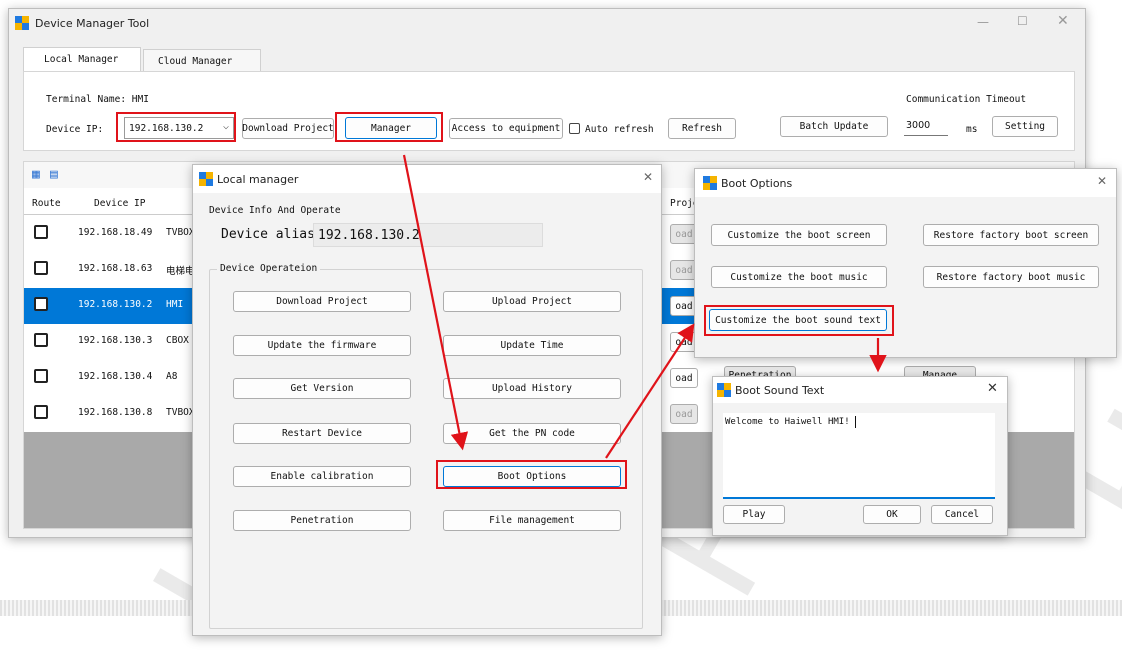 The image size is (1122, 666). What do you see at coordinates (75, 129) in the screenshot?
I see `device-ip-label: Device IP:` at bounding box center [75, 129].